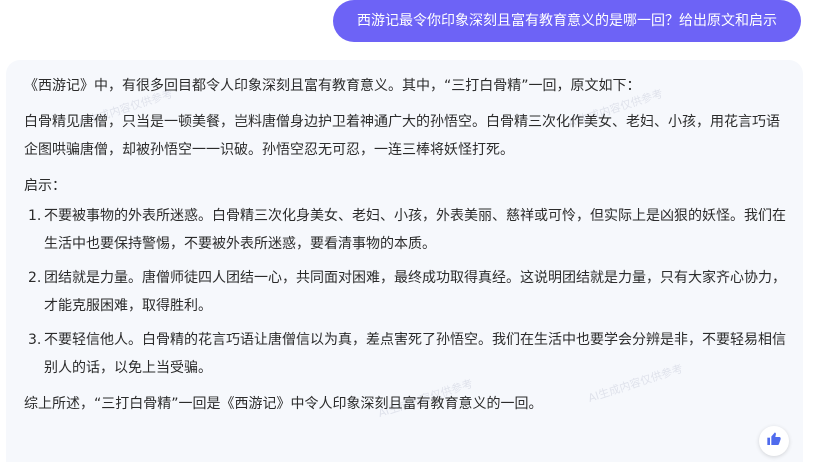 Image resolution: width=813 pixels, height=462 pixels. What do you see at coordinates (35, 340) in the screenshot?
I see `list-item-number: 3.` at bounding box center [35, 340].